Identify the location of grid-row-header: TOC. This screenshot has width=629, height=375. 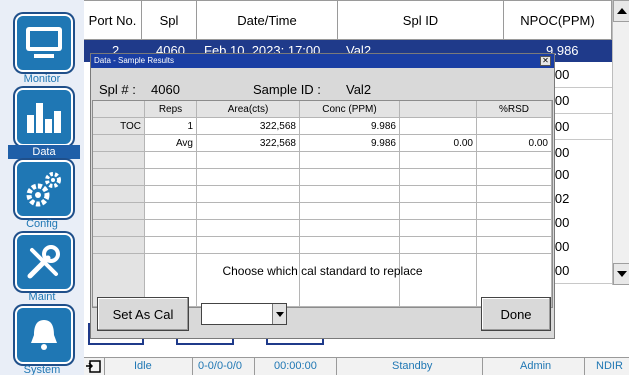
(119, 126).